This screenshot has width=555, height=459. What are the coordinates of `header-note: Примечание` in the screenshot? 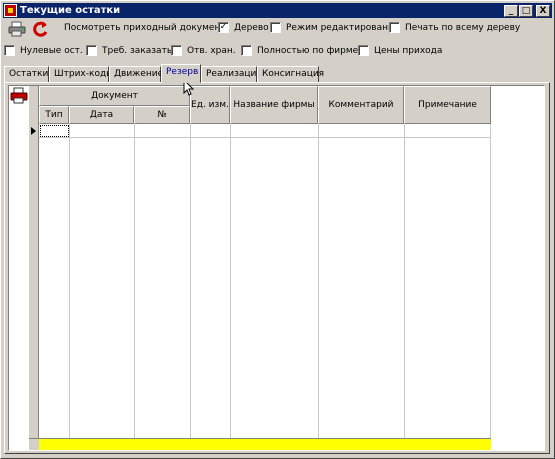 It's located at (447, 105).